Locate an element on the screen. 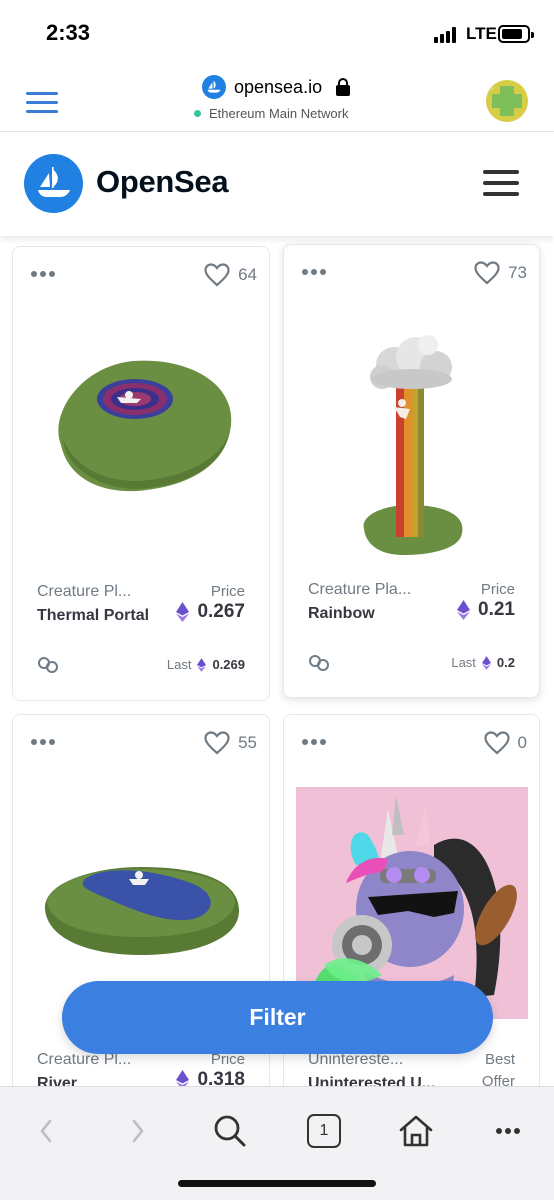 The height and width of the screenshot is (1200, 554). url-text: opensea.io is located at coordinates (278, 86).